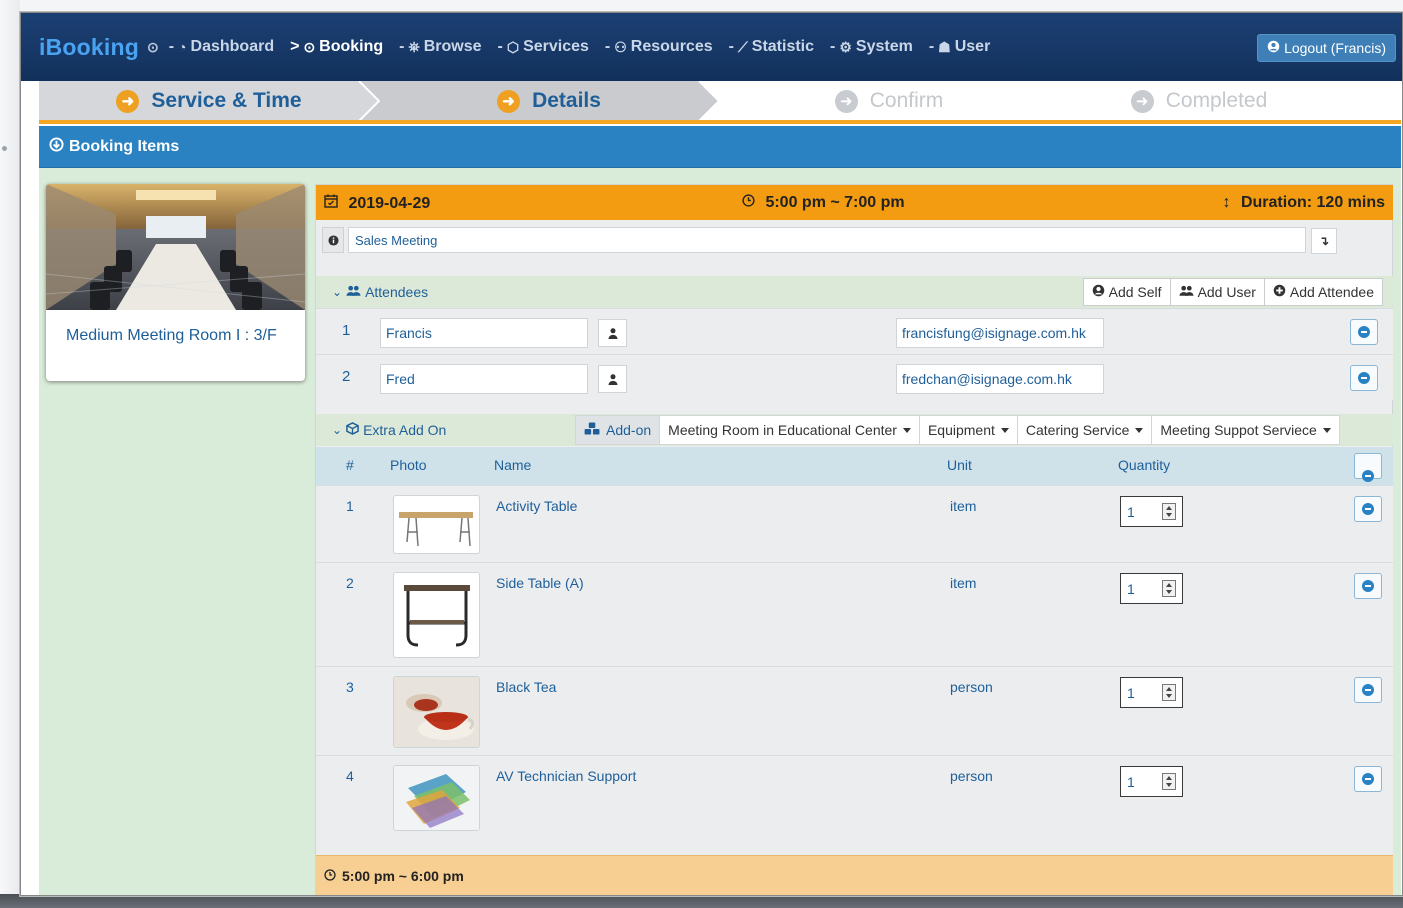  Describe the element at coordinates (336, 47) in the screenshot. I see `nav-booking: > ⊙ Booking` at that location.